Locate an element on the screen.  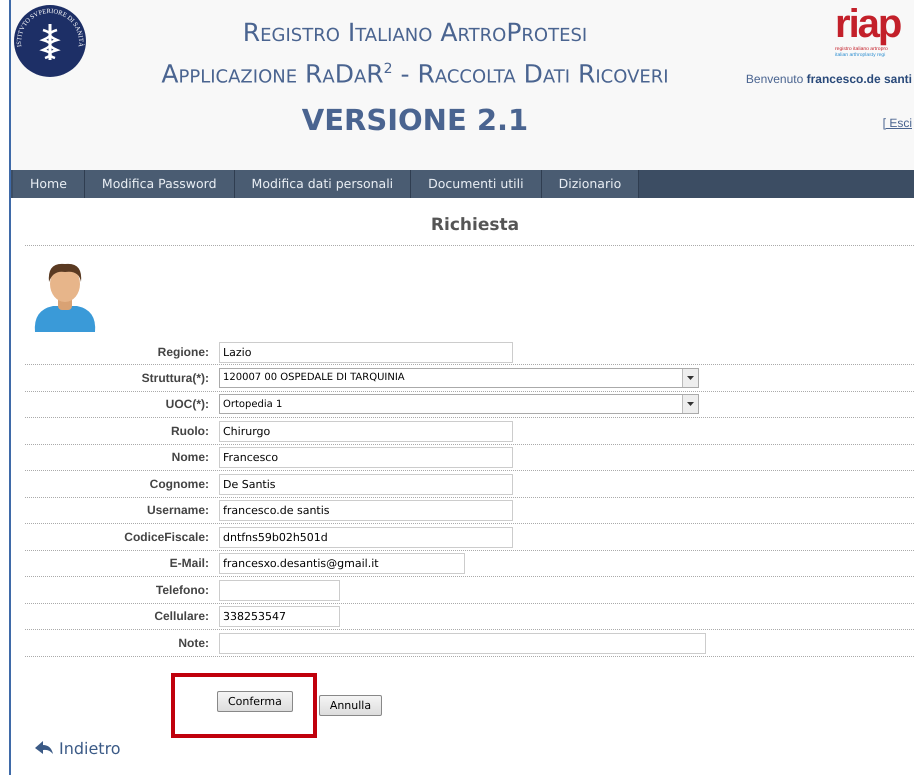
nav-tab: Modifica dati personali is located at coordinates (323, 184).